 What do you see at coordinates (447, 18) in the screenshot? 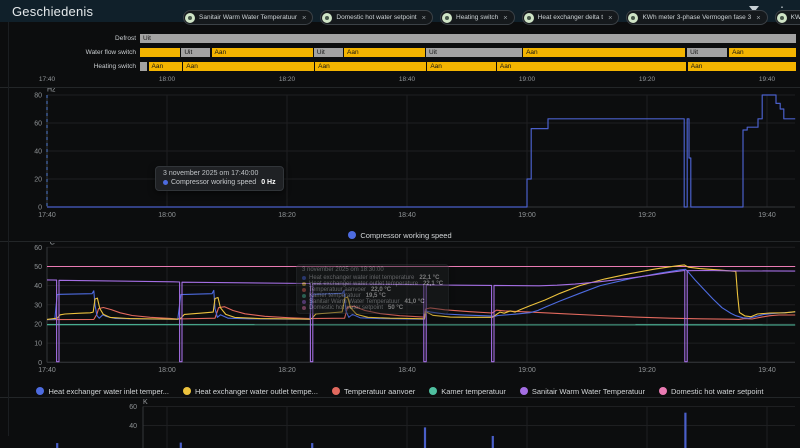
I see `toggle-icon` at bounding box center [447, 18].